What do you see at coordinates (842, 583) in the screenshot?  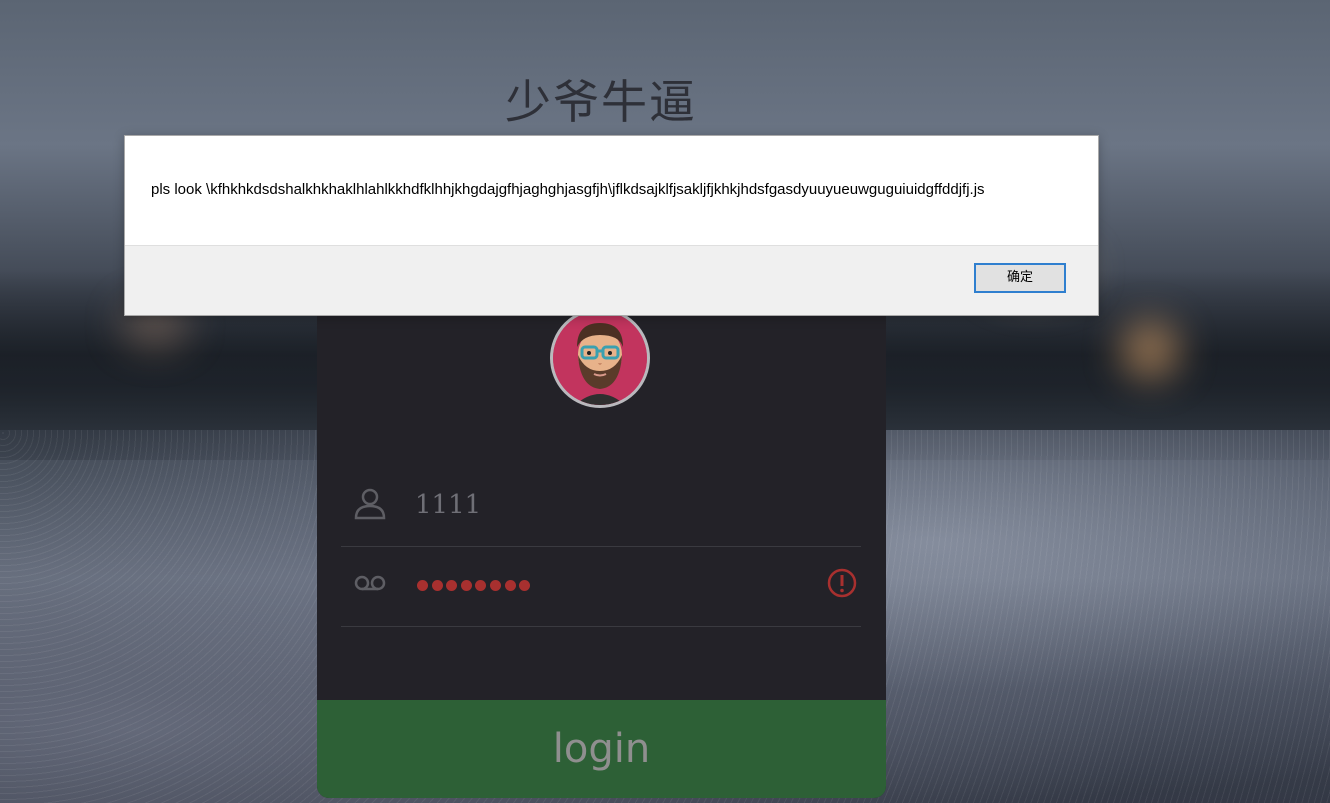 I see `warning-icon` at bounding box center [842, 583].